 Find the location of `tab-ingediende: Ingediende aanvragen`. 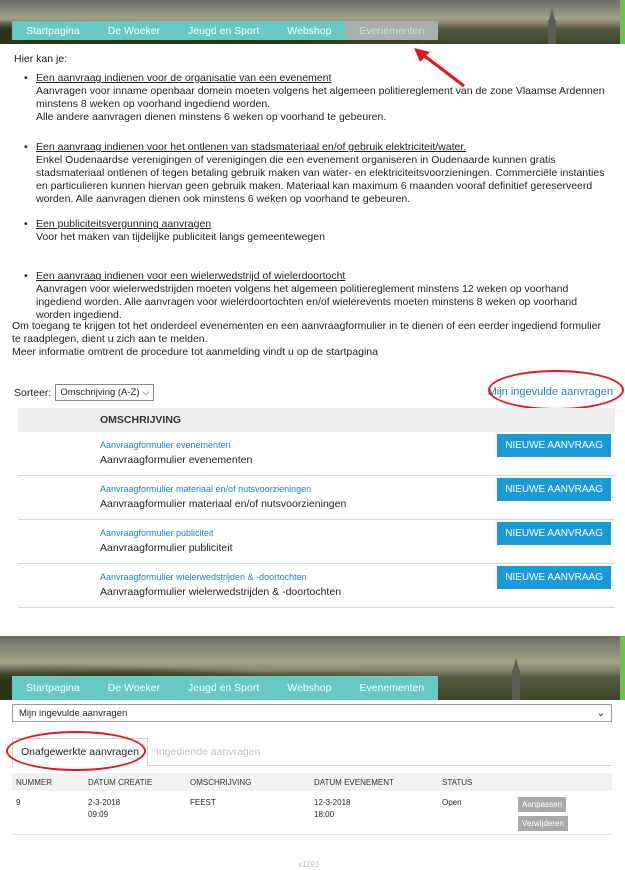

tab-ingediende: Ingediende aanvragen is located at coordinates (208, 751).